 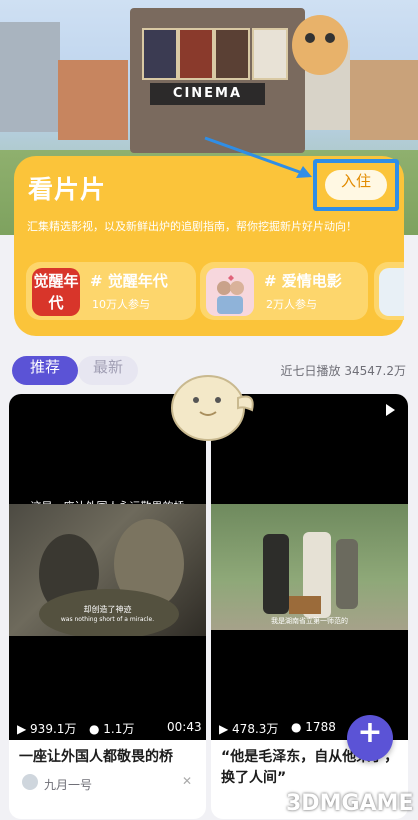 I want to click on comment-count: ● 1788, so click(x=313, y=727).